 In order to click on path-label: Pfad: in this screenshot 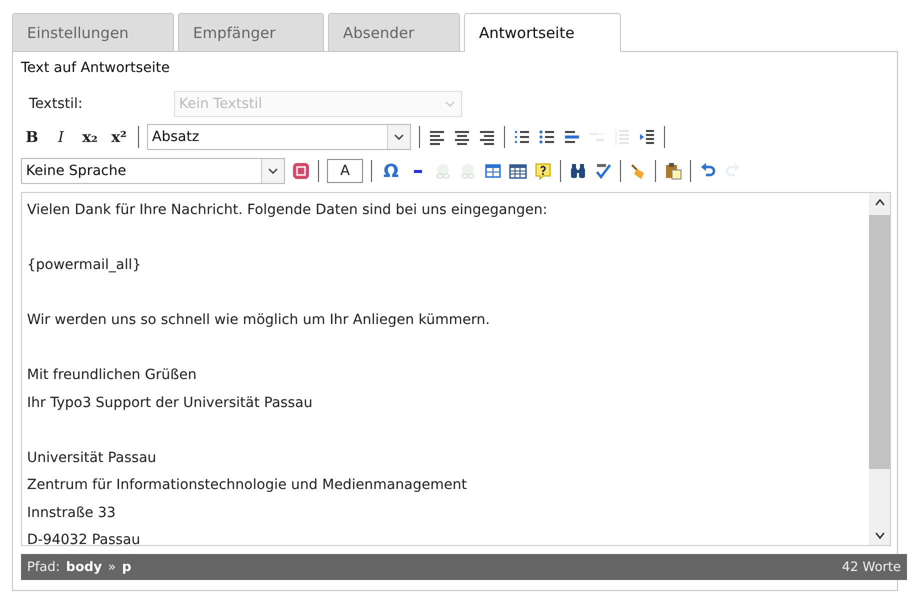, I will do `click(43, 567)`.